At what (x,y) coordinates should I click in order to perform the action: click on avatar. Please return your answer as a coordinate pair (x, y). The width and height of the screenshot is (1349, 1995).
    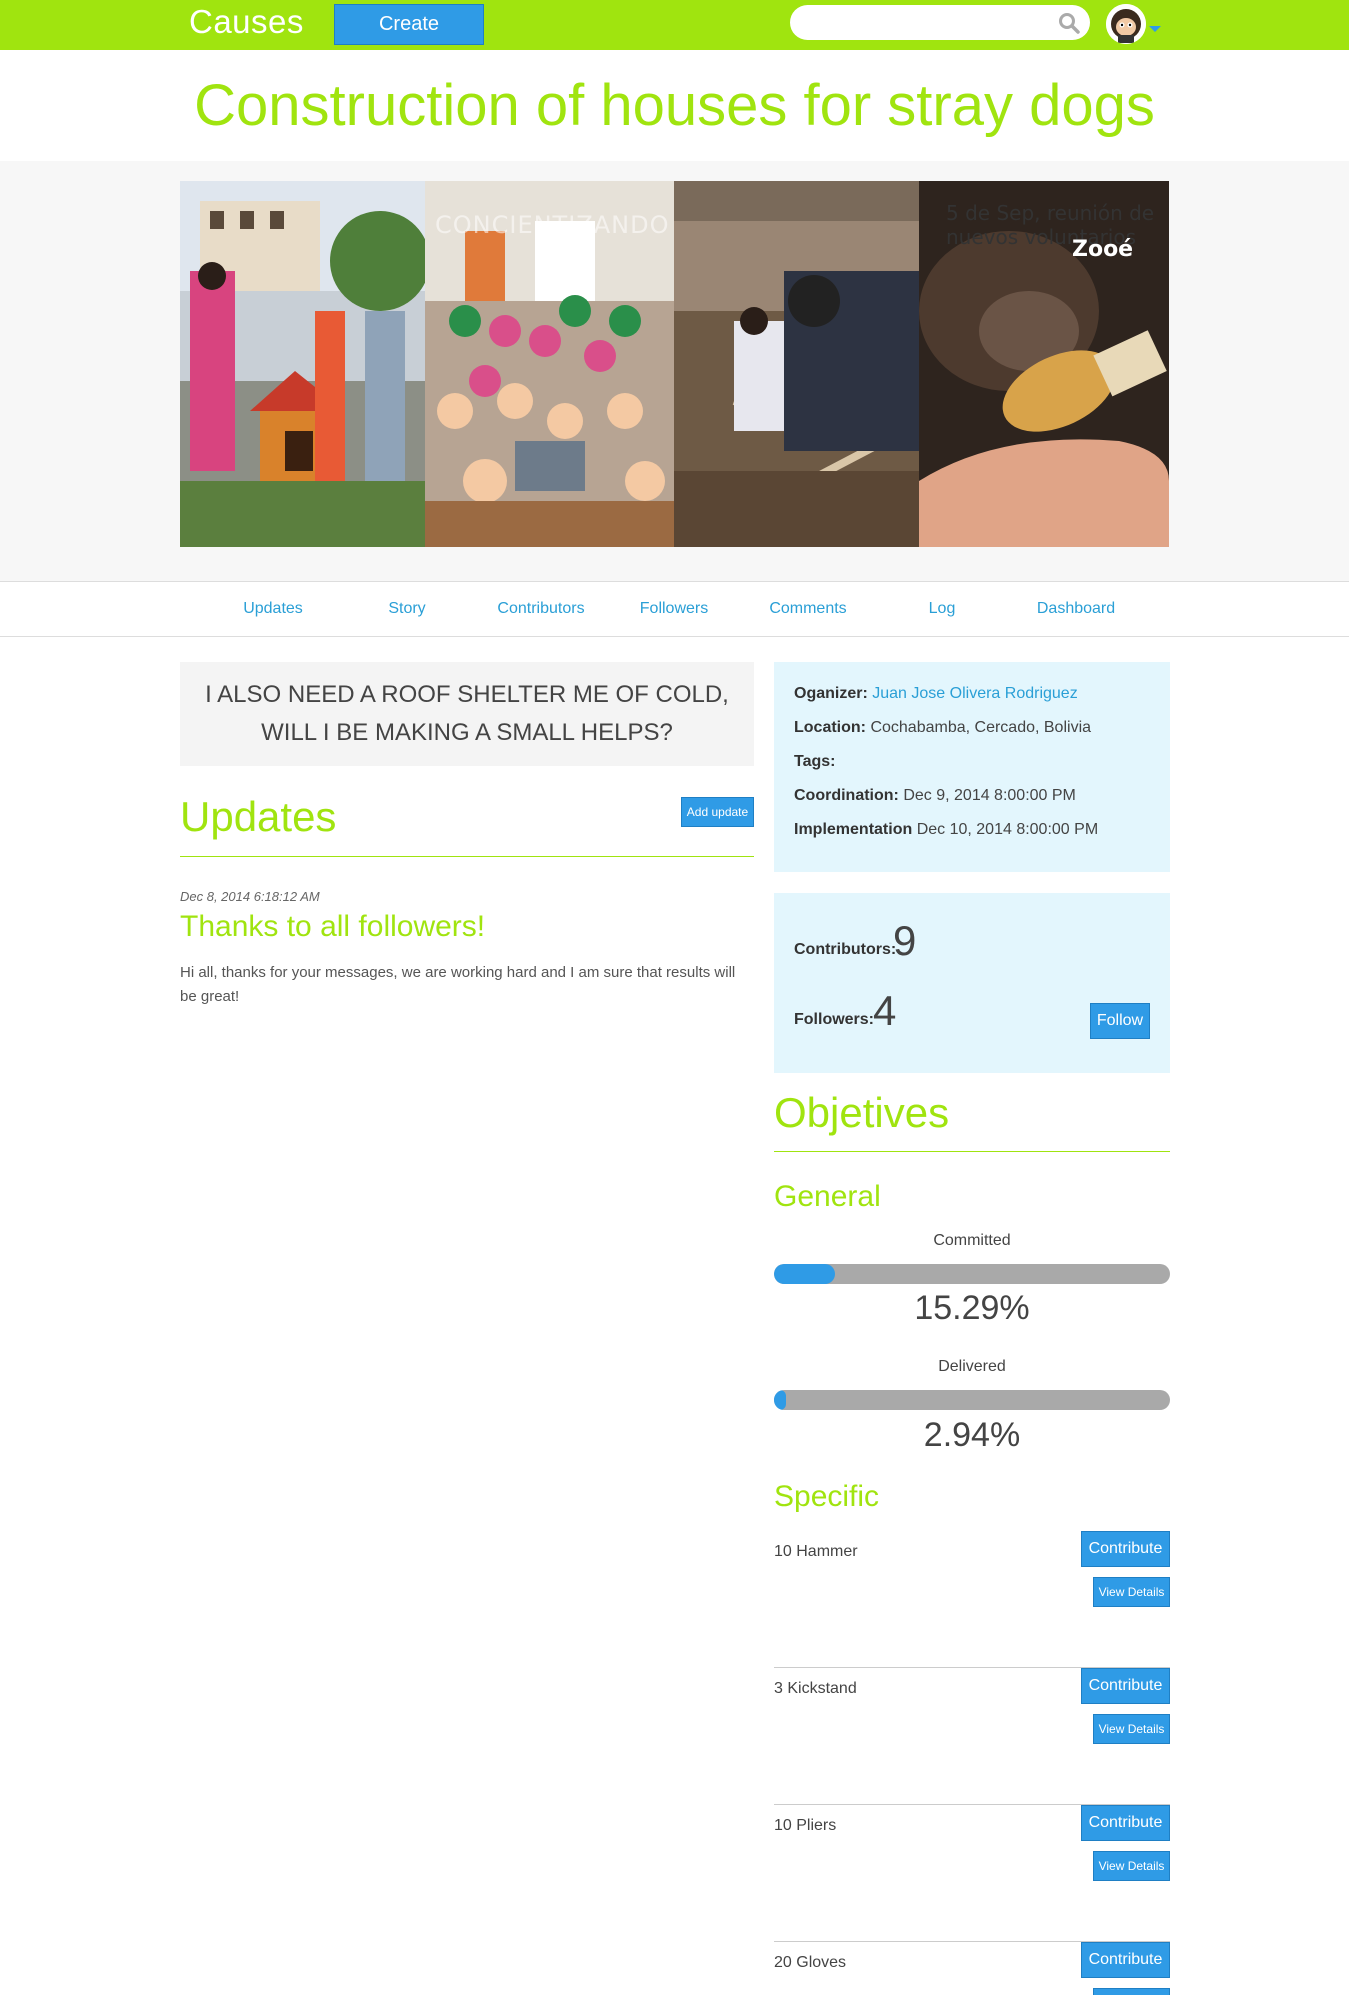
    Looking at the image, I should click on (1126, 24).